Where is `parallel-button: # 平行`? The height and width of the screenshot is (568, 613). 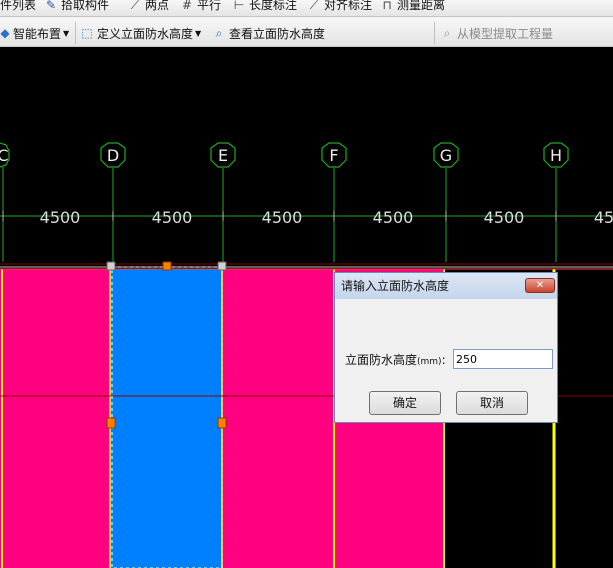 parallel-button: # 平行 is located at coordinates (200, 6).